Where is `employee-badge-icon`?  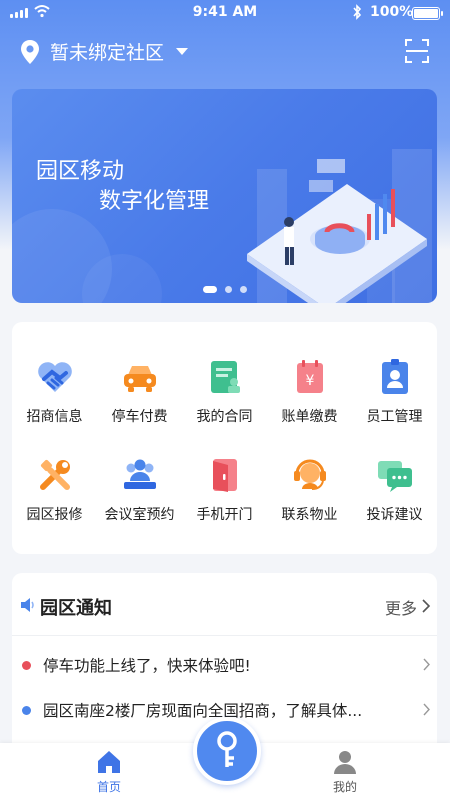
employee-badge-icon is located at coordinates (394, 376).